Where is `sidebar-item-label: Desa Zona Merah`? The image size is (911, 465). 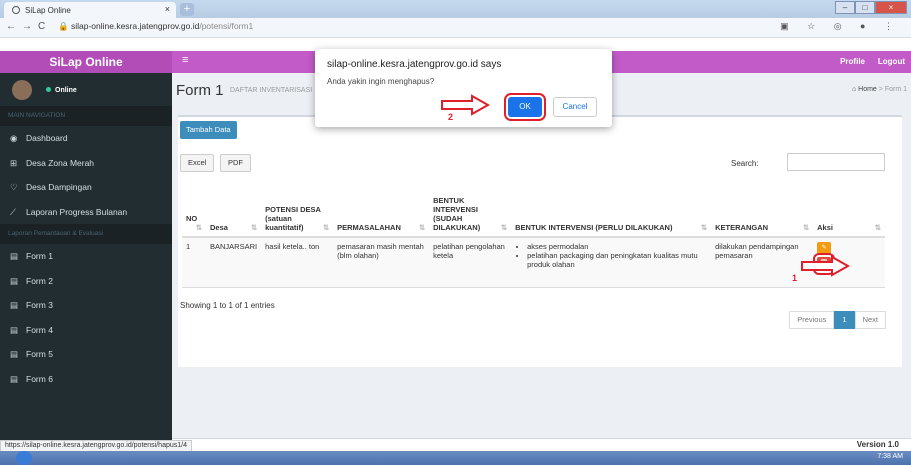
sidebar-item-label: Desa Zona Merah is located at coordinates (60, 162).